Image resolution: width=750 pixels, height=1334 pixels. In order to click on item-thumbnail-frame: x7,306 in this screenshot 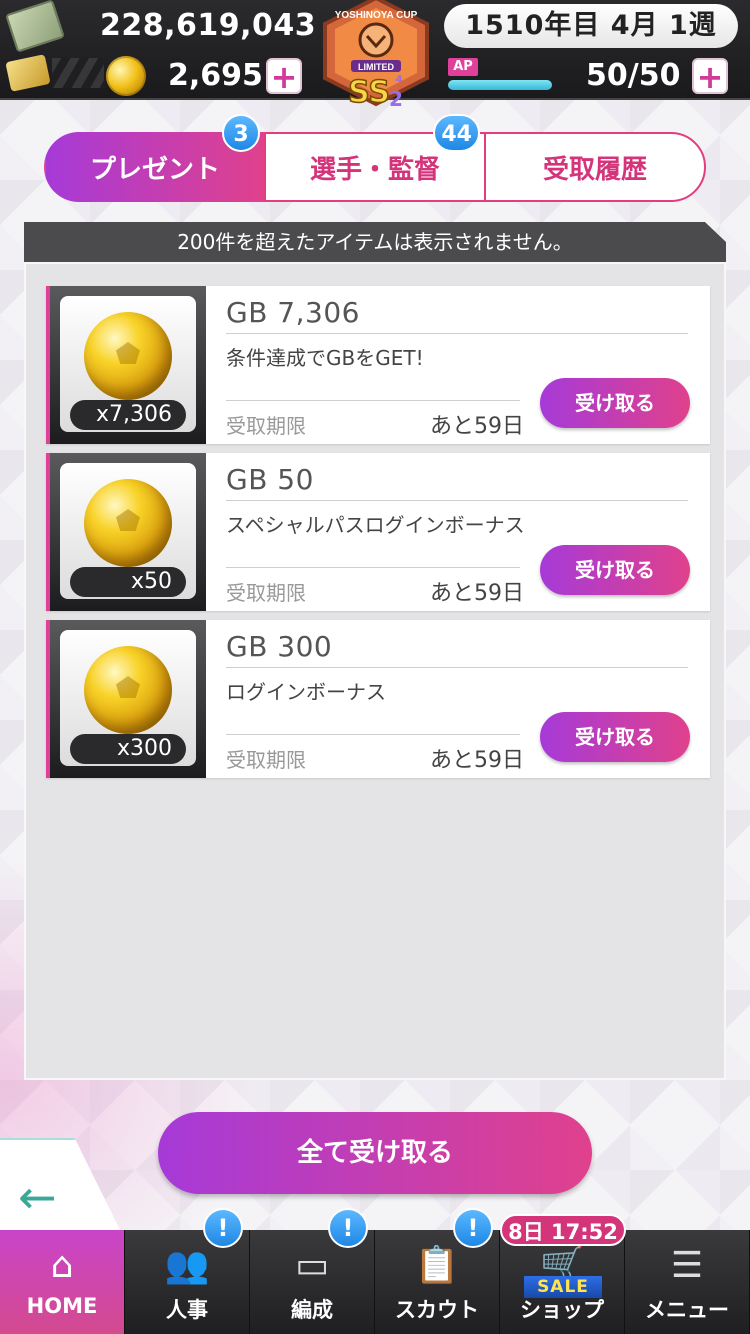, I will do `click(128, 365)`.